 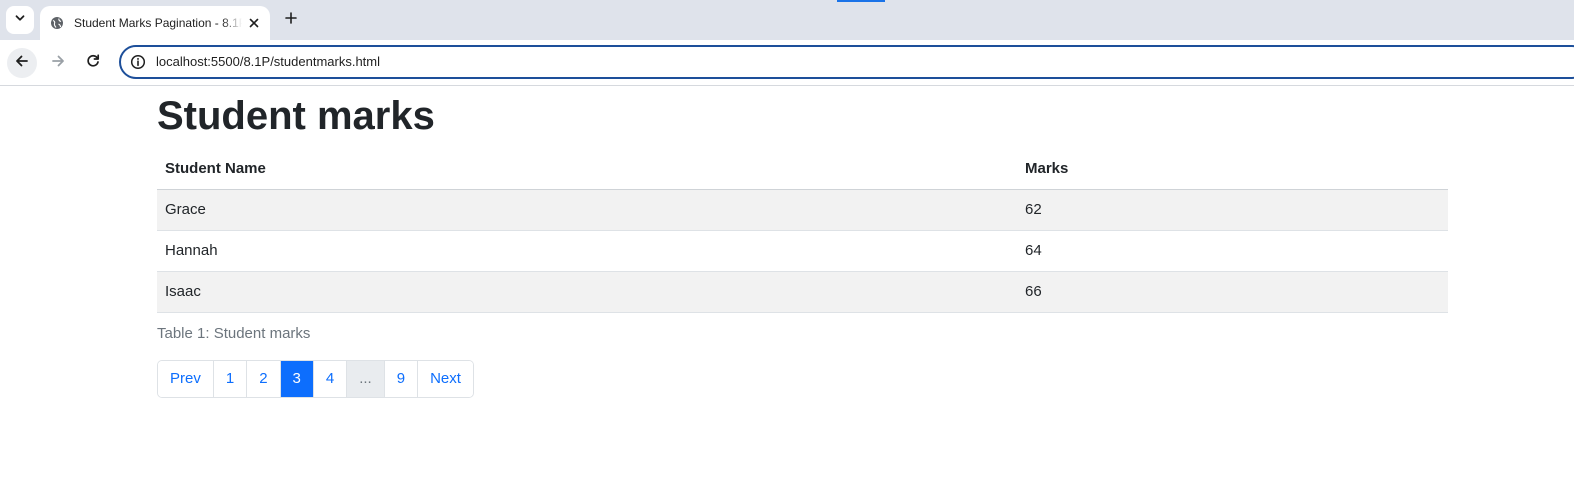 What do you see at coordinates (846, 62) in the screenshot?
I see `address-bar: localhost:5500/8.1P/studentmarks.html` at bounding box center [846, 62].